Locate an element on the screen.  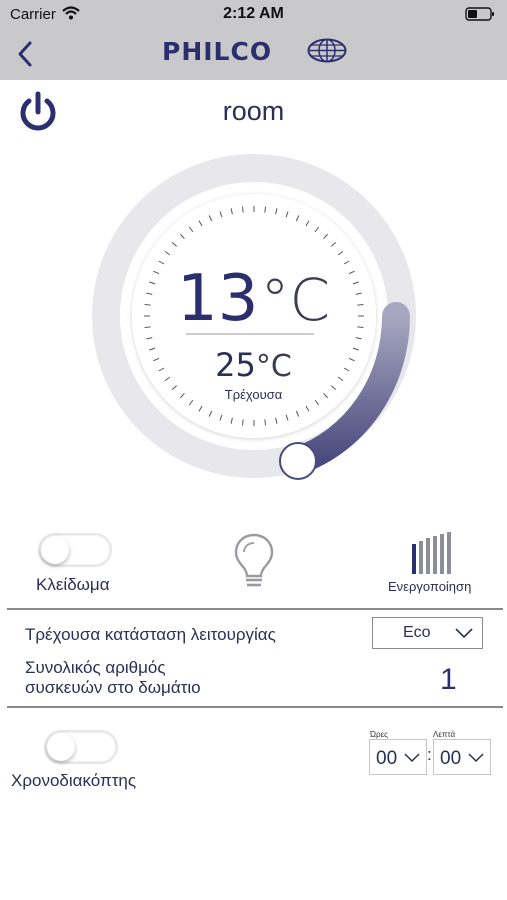
hours-caption: Ώρες is located at coordinates (379, 734).